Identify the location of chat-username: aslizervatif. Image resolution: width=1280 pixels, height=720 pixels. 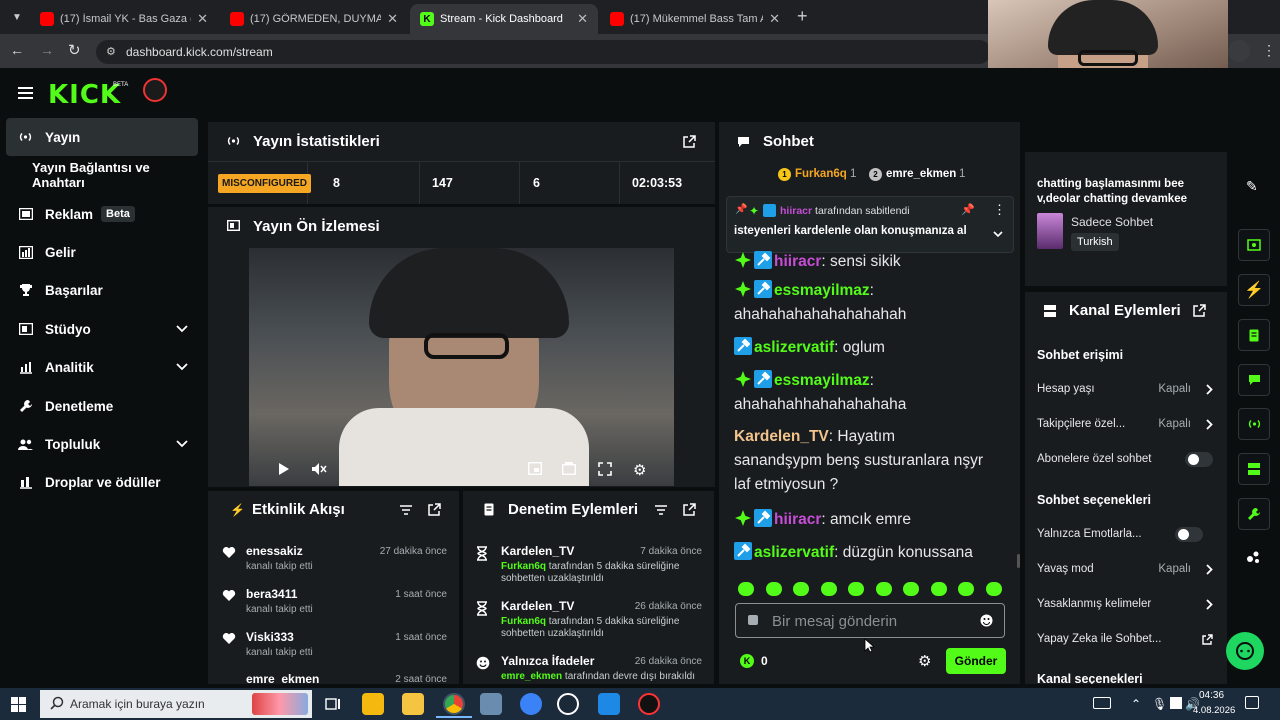
(794, 347).